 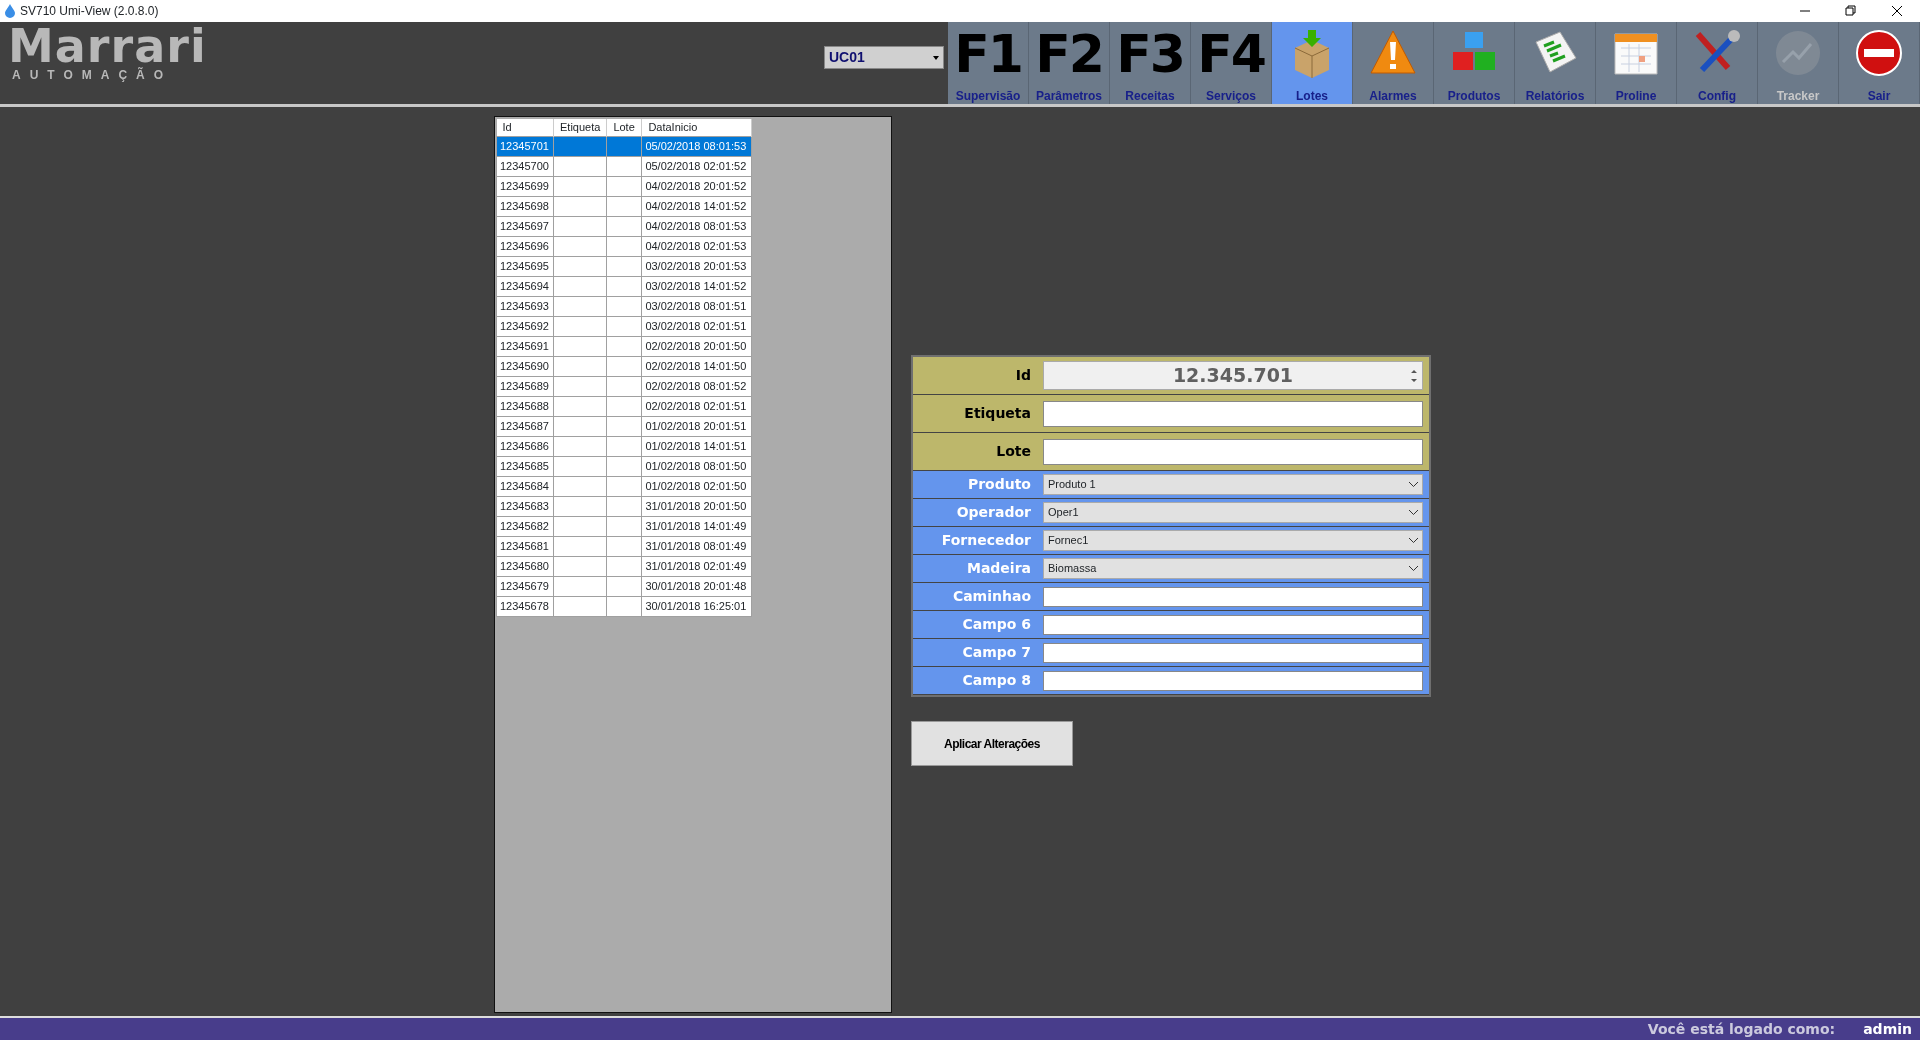 What do you see at coordinates (1474, 96) in the screenshot?
I see `toolbar-button-label: Produtos` at bounding box center [1474, 96].